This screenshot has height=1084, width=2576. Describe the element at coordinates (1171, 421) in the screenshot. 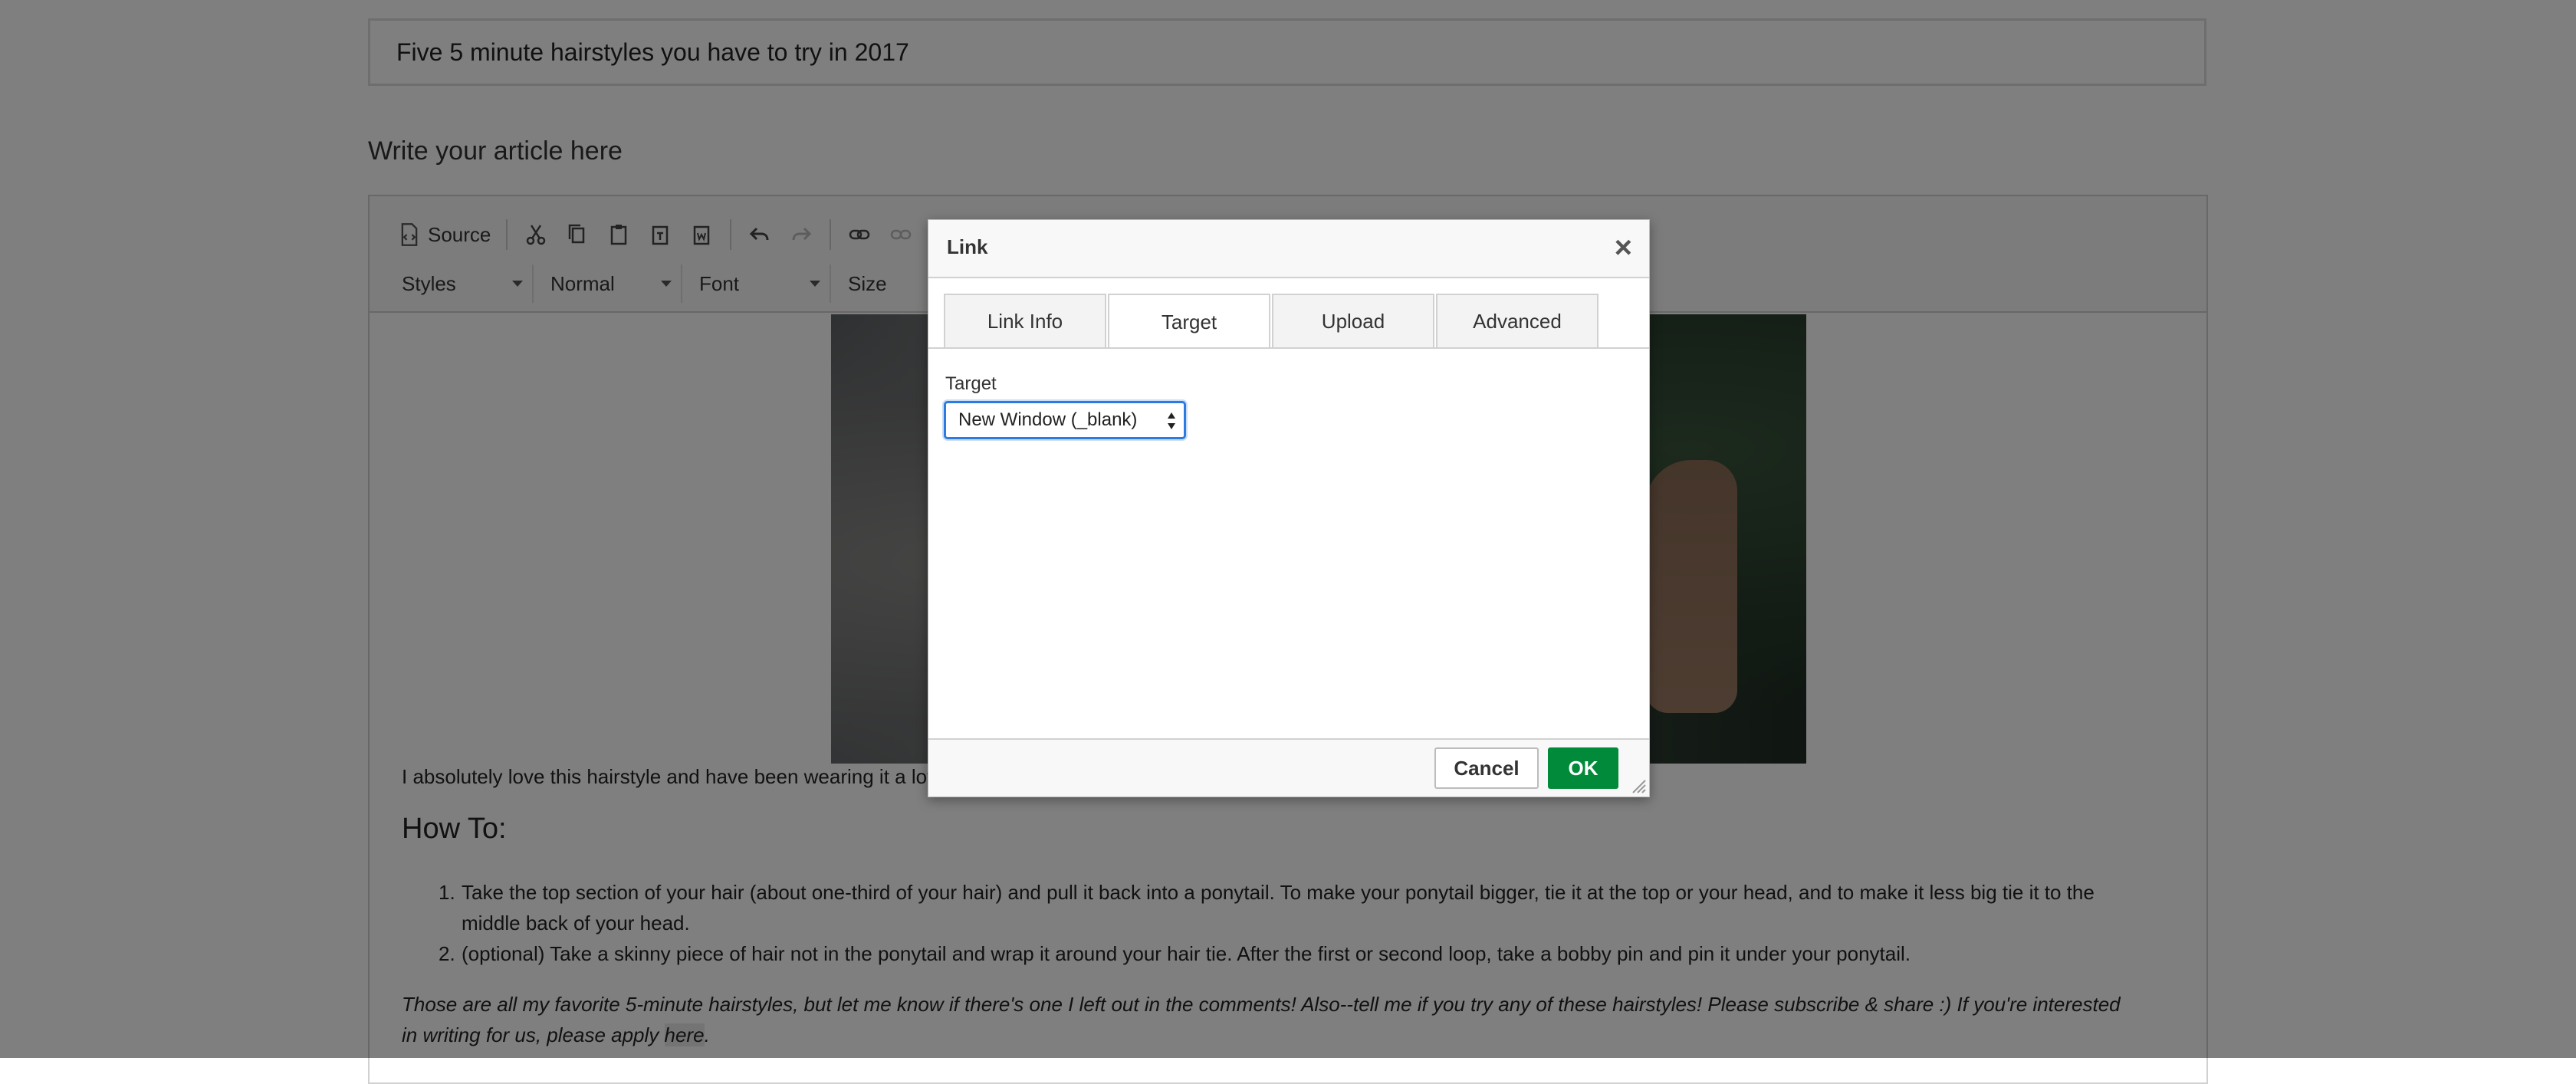

I see `select-arrows-icon` at that location.